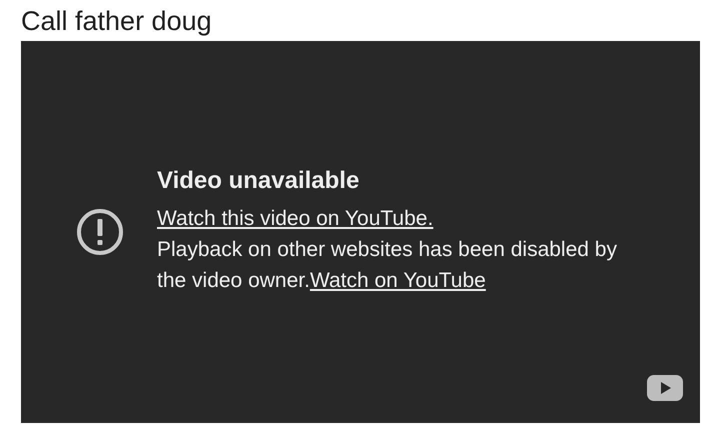 The image size is (709, 447). I want to click on warning-icon, so click(100, 232).